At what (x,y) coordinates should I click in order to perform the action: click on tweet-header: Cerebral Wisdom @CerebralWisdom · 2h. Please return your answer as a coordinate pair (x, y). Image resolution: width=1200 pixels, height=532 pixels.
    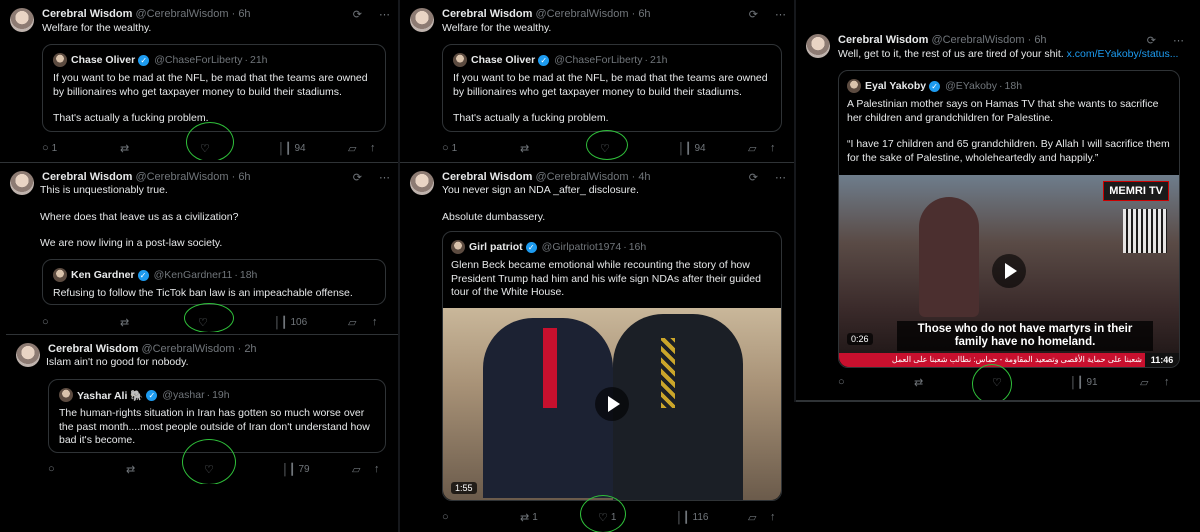
    Looking at the image, I should click on (152, 349).